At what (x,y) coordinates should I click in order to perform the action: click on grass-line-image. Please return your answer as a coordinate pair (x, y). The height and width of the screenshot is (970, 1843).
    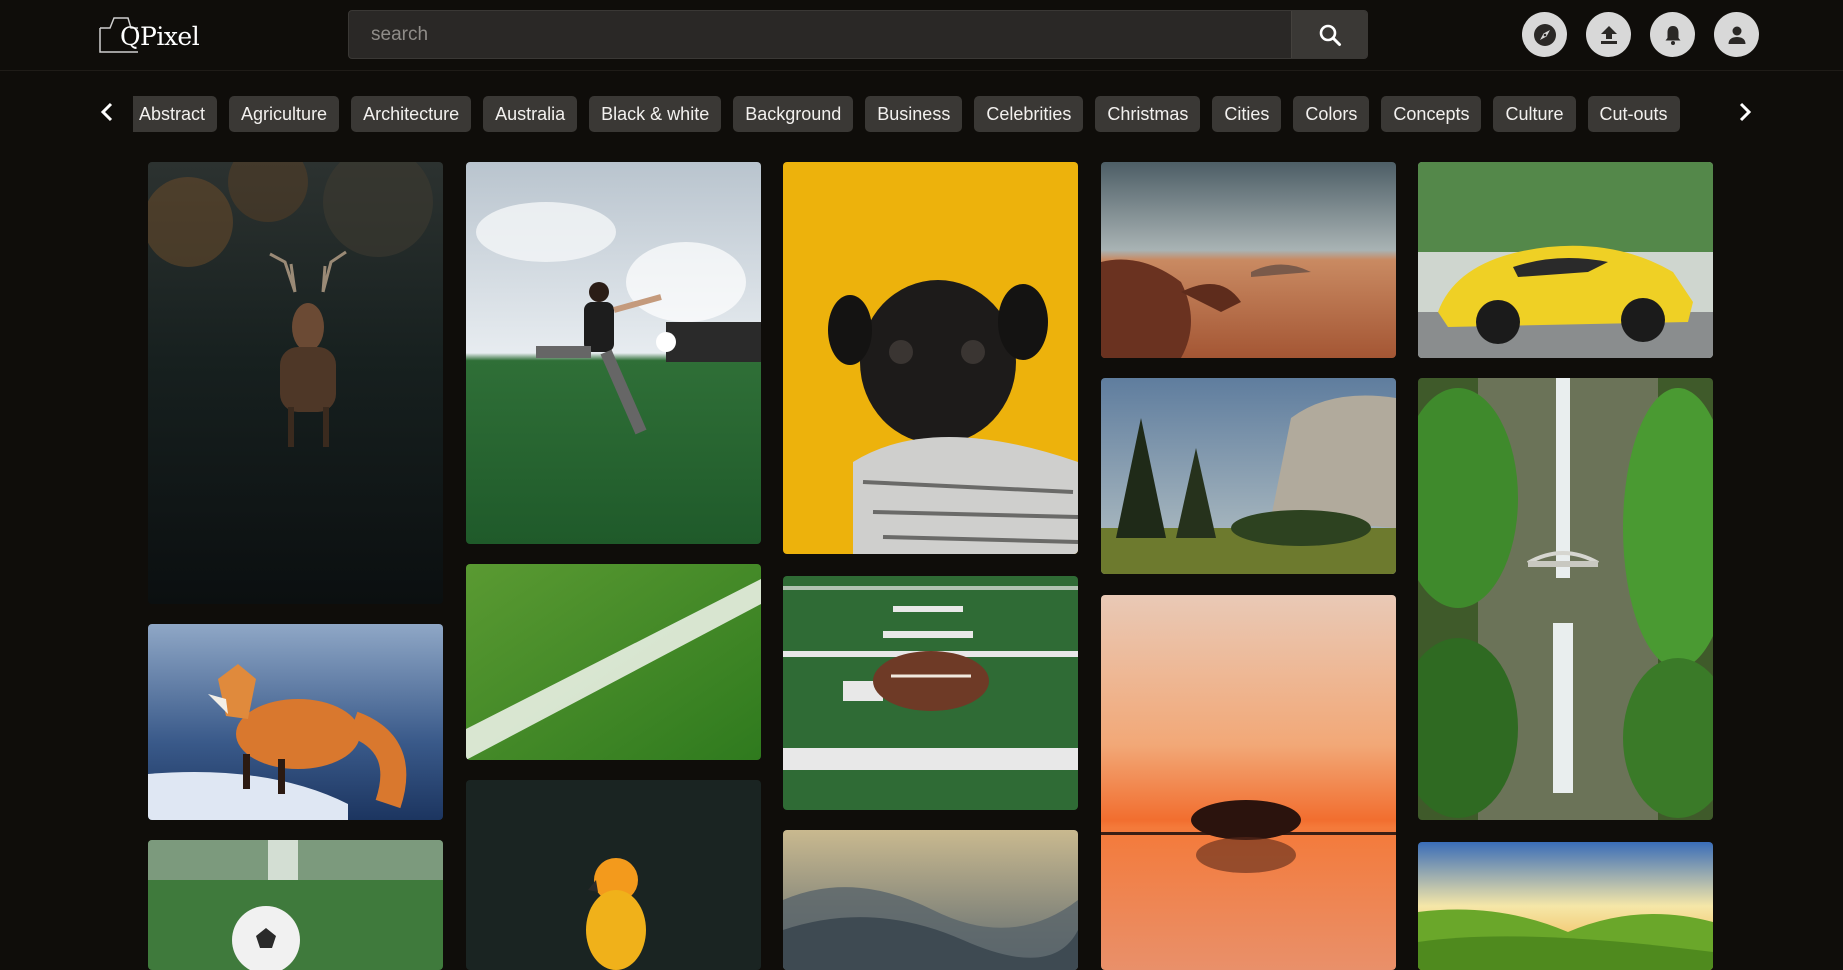
    Looking at the image, I should click on (613, 662).